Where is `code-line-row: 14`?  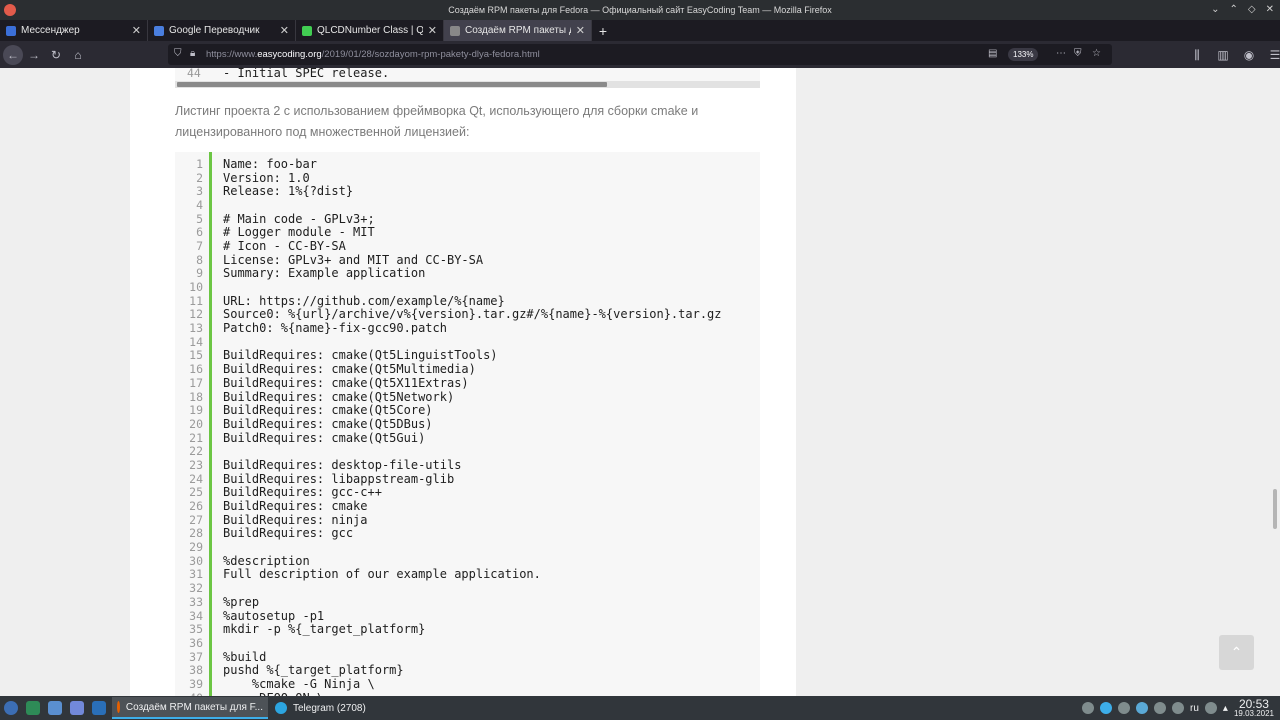
code-line-row: 14 is located at coordinates (189, 342).